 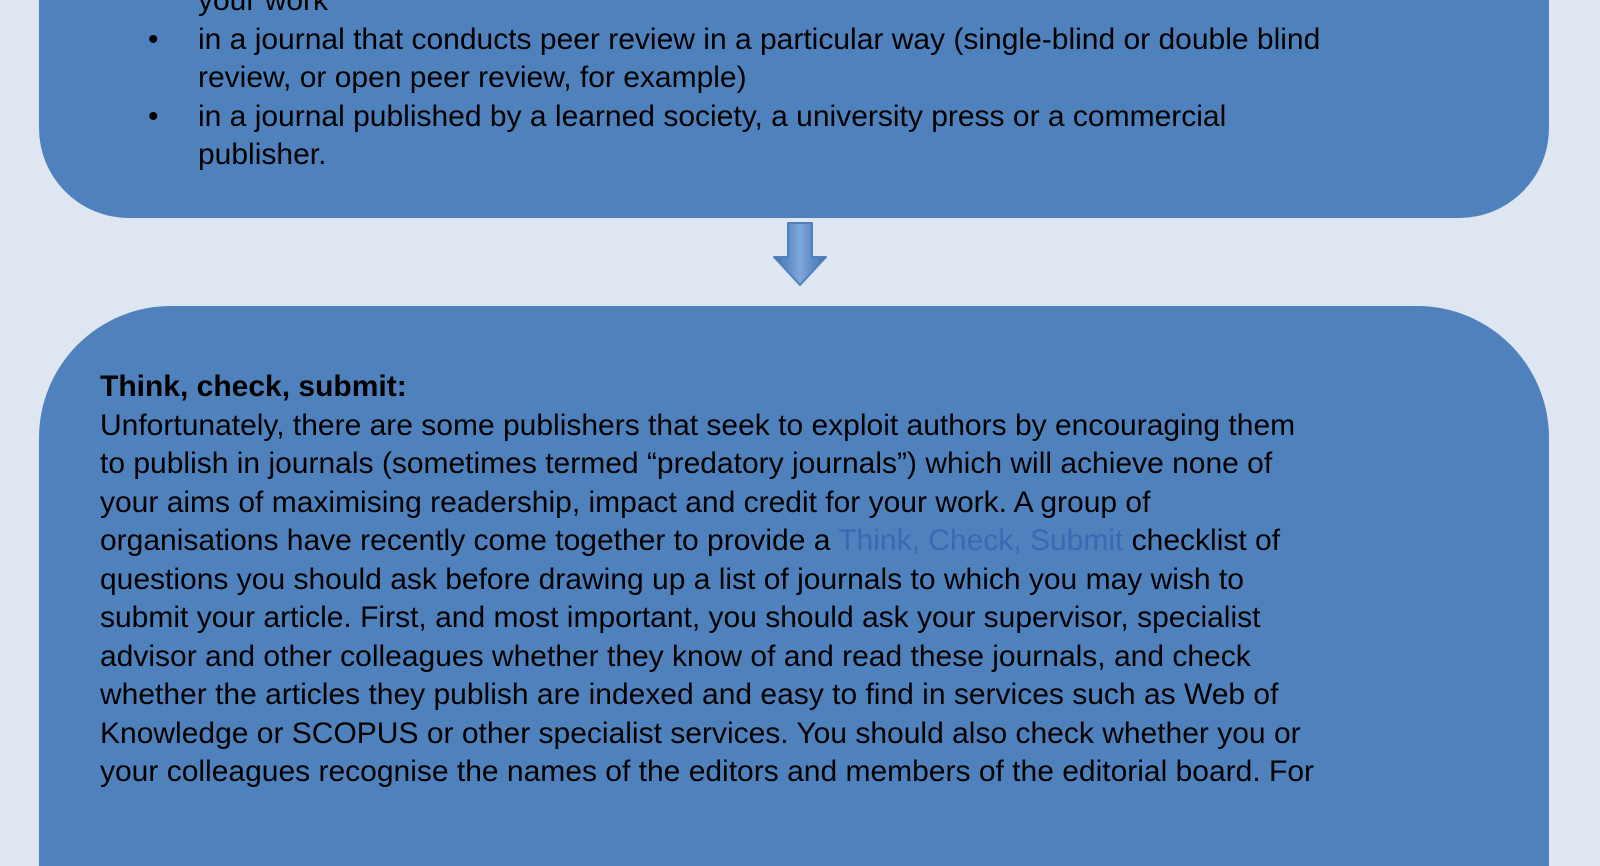 What do you see at coordinates (840, 10) in the screenshot?
I see `list-item: your work` at bounding box center [840, 10].